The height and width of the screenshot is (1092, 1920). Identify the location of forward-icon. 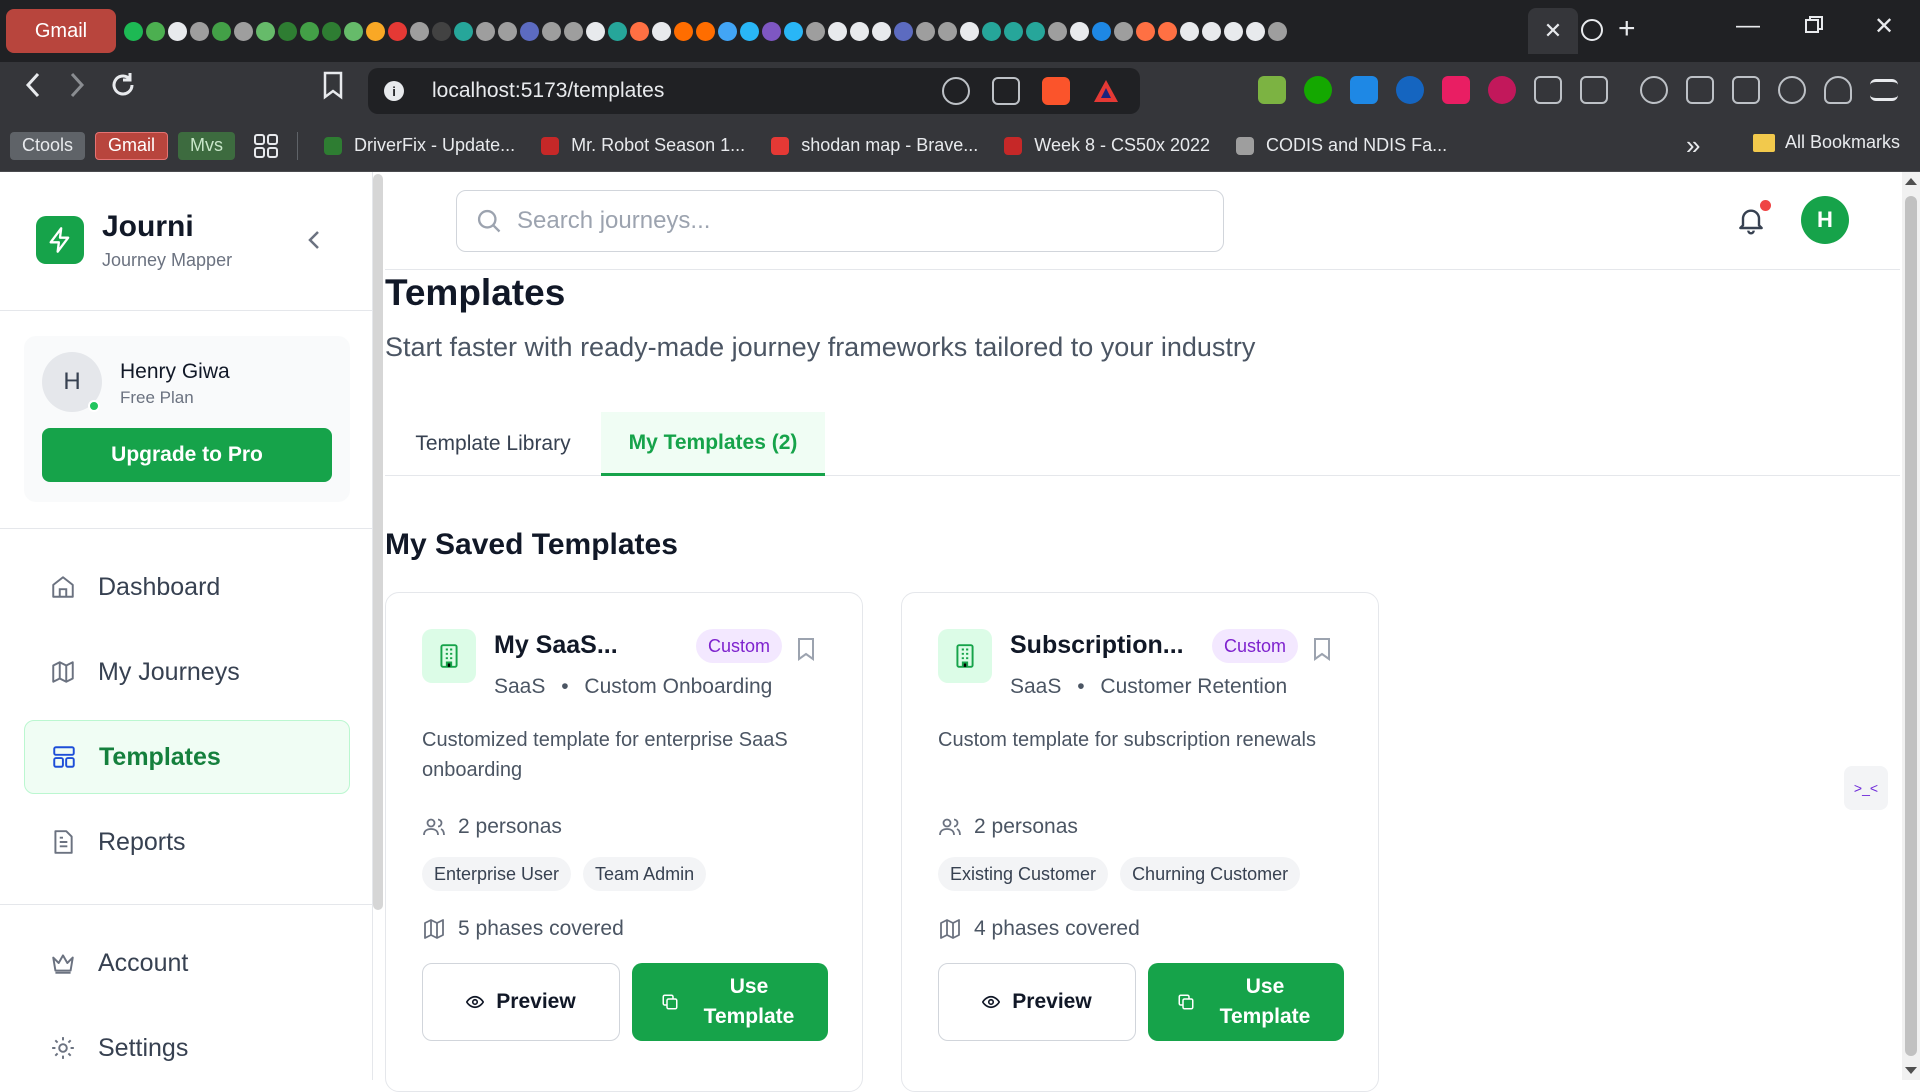
(77, 90).